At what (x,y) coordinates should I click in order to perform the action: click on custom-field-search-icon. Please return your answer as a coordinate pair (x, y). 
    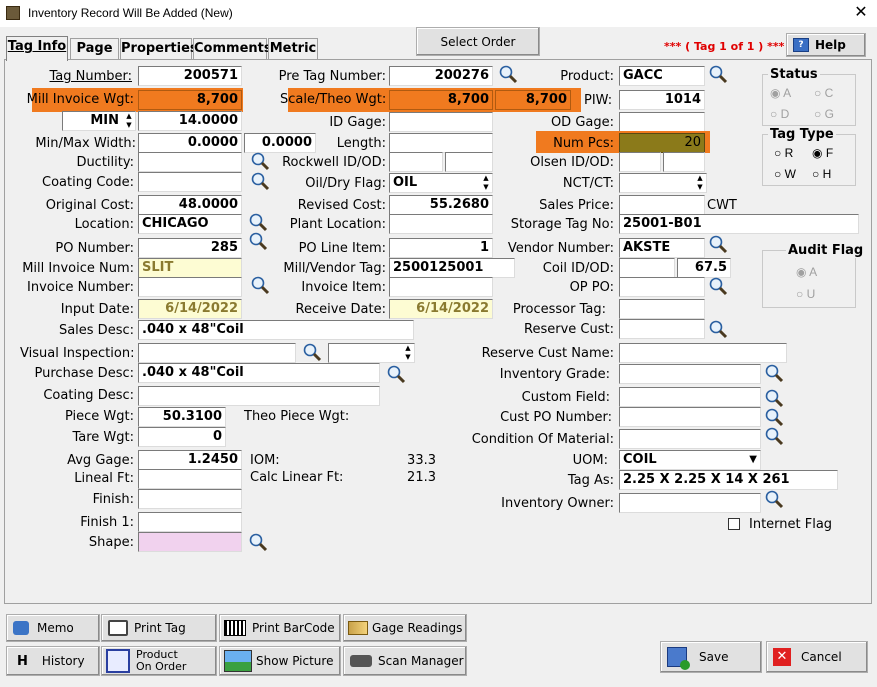
    Looking at the image, I should click on (774, 398).